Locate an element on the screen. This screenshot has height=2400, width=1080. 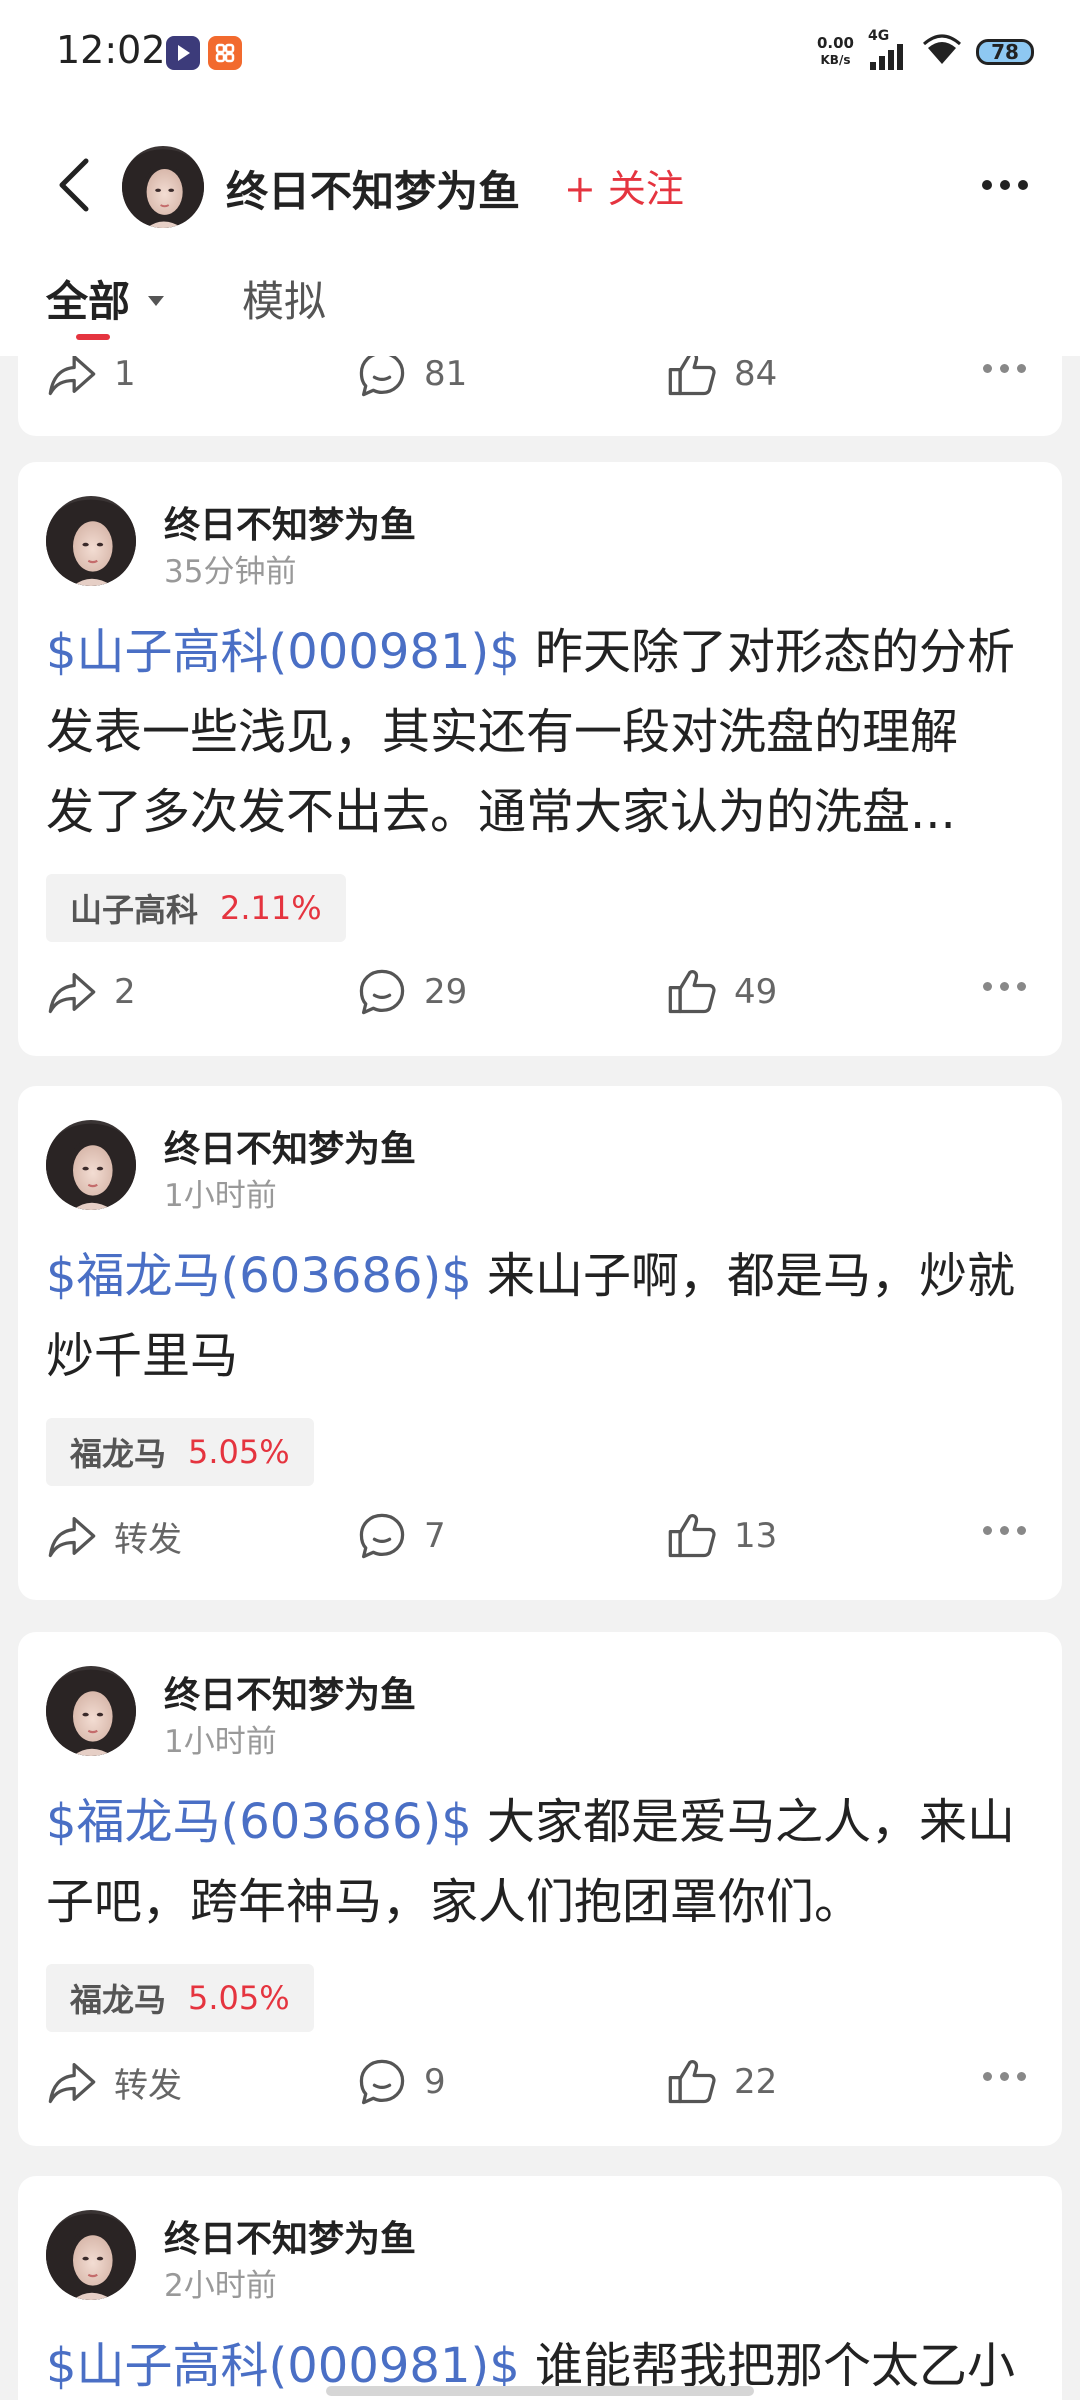
like-button: 49 is located at coordinates (721, 992).